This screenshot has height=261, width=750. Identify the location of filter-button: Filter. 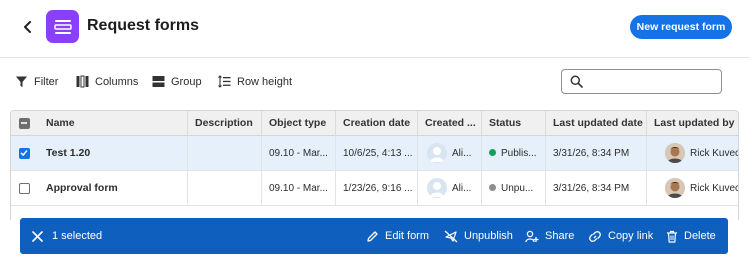
(36, 81).